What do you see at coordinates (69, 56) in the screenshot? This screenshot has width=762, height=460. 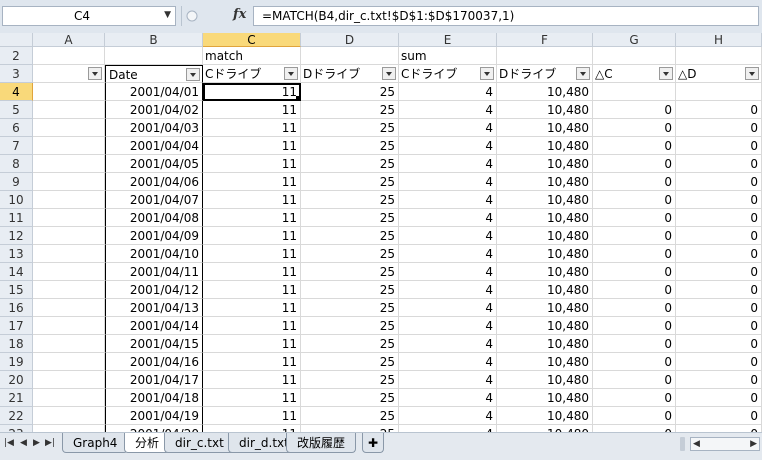 I see `cell-a2` at bounding box center [69, 56].